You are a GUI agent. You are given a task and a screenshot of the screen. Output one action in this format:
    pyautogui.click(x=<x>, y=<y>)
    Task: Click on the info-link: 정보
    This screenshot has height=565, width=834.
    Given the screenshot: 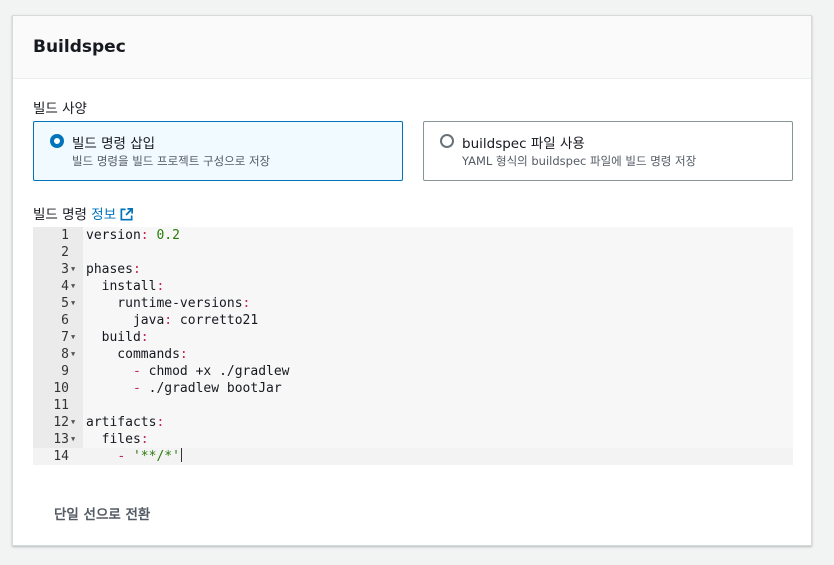 What is the action you would take?
    pyautogui.click(x=103, y=215)
    